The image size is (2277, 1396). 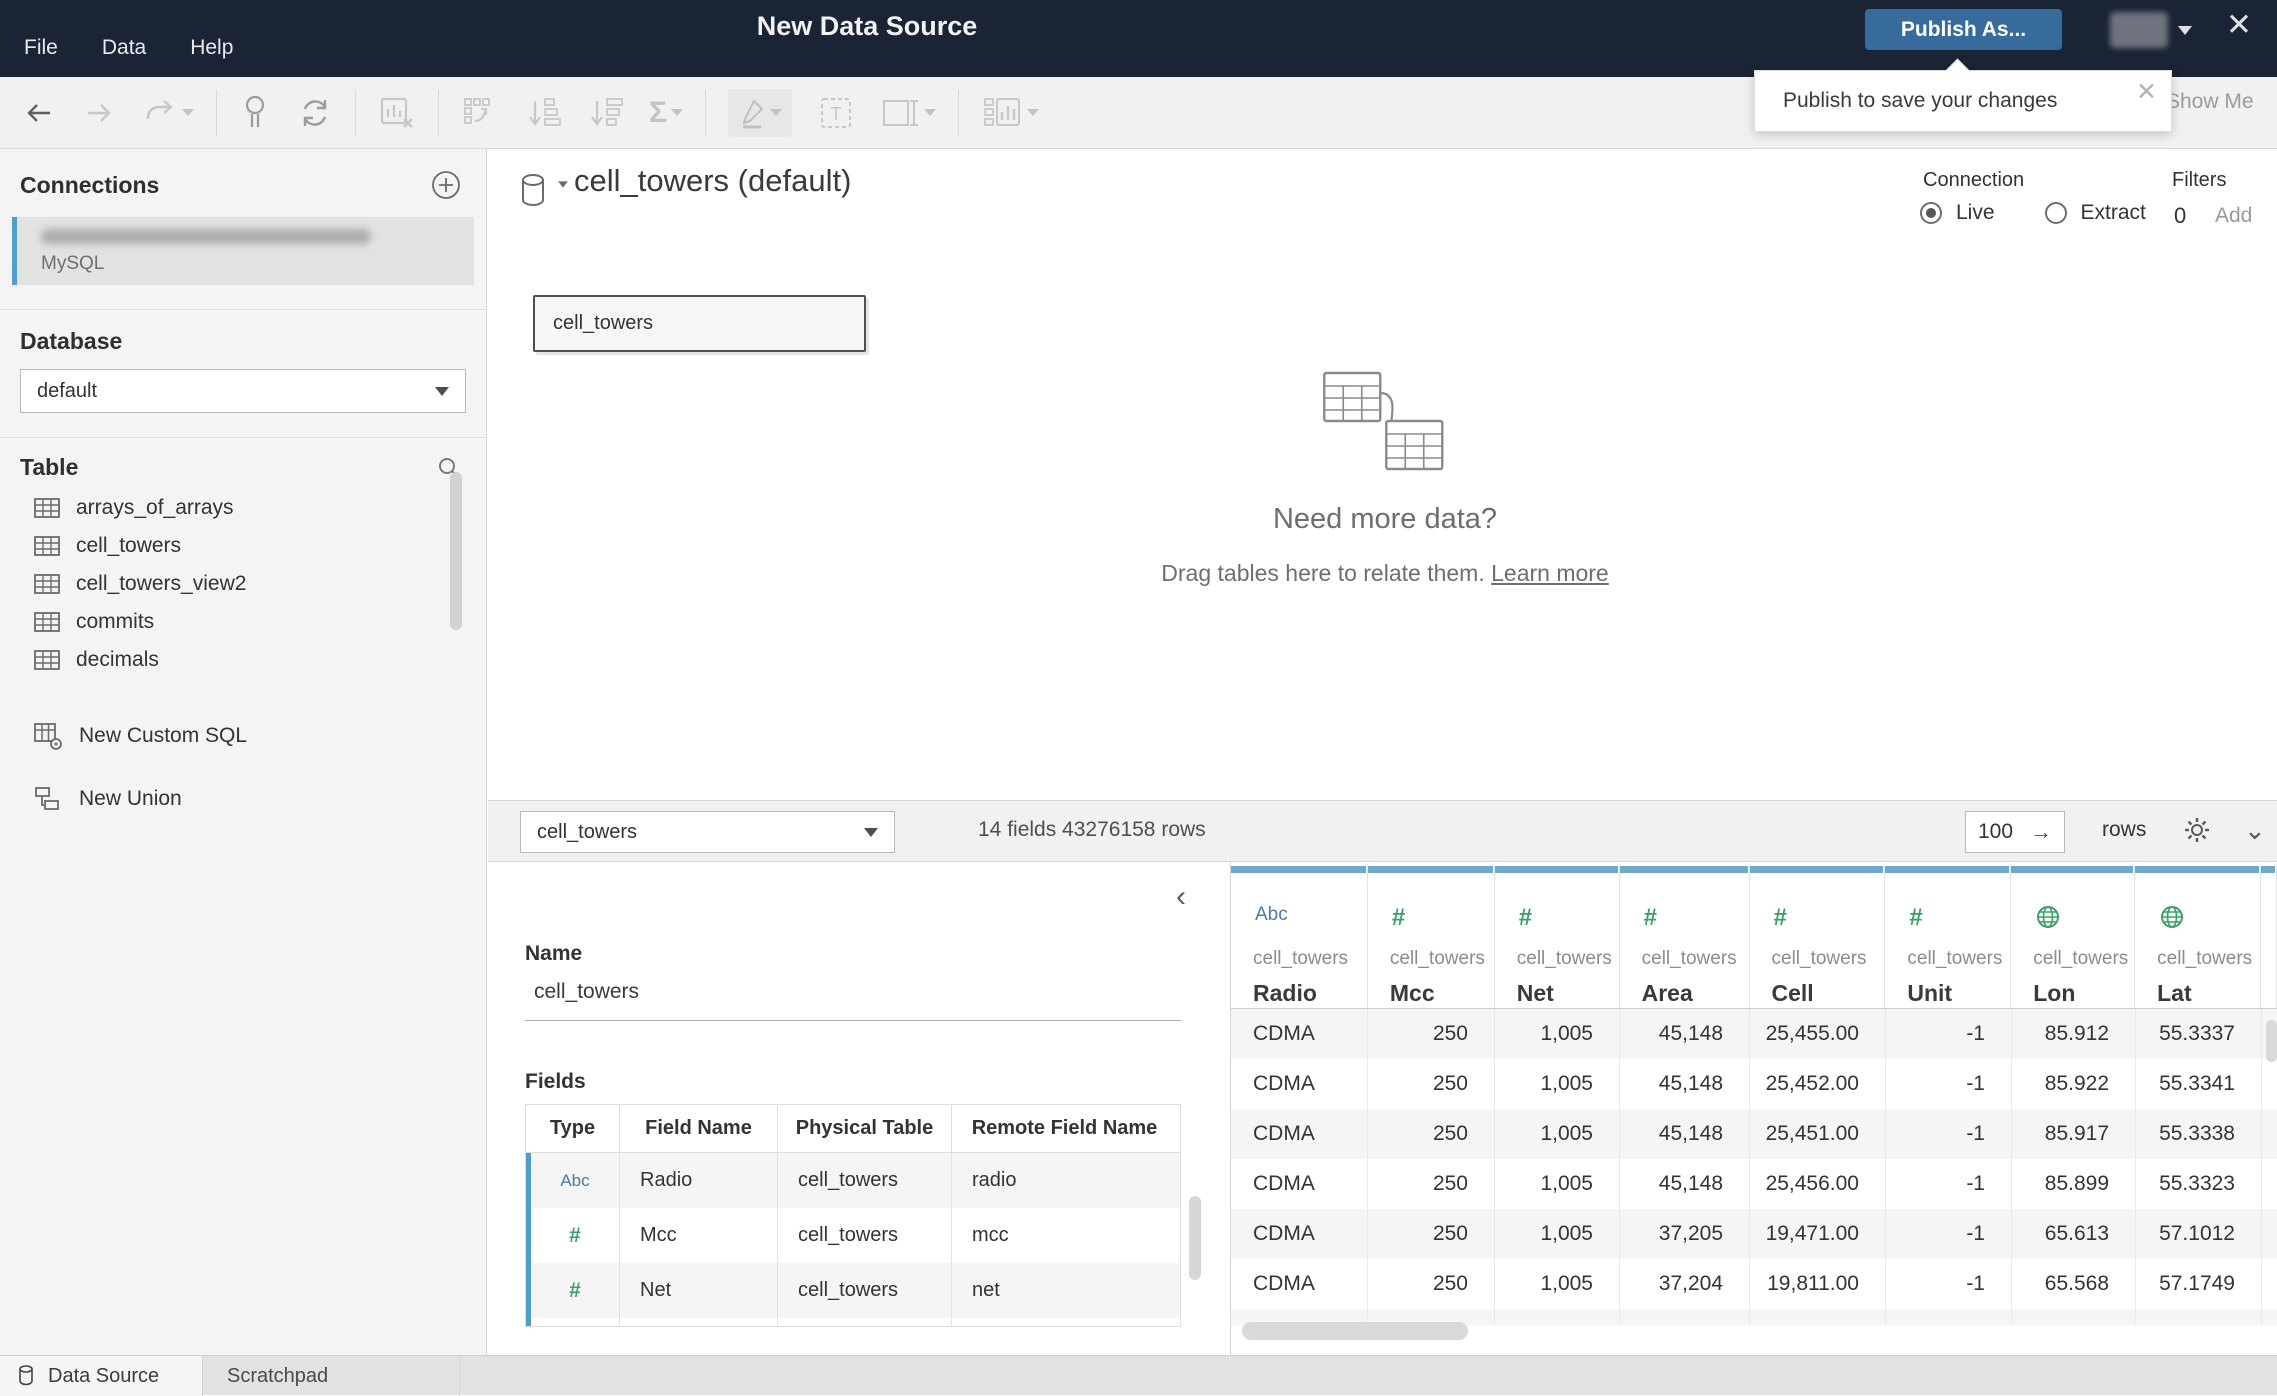 I want to click on collapse-panel-icon: ‹, so click(x=1181, y=897).